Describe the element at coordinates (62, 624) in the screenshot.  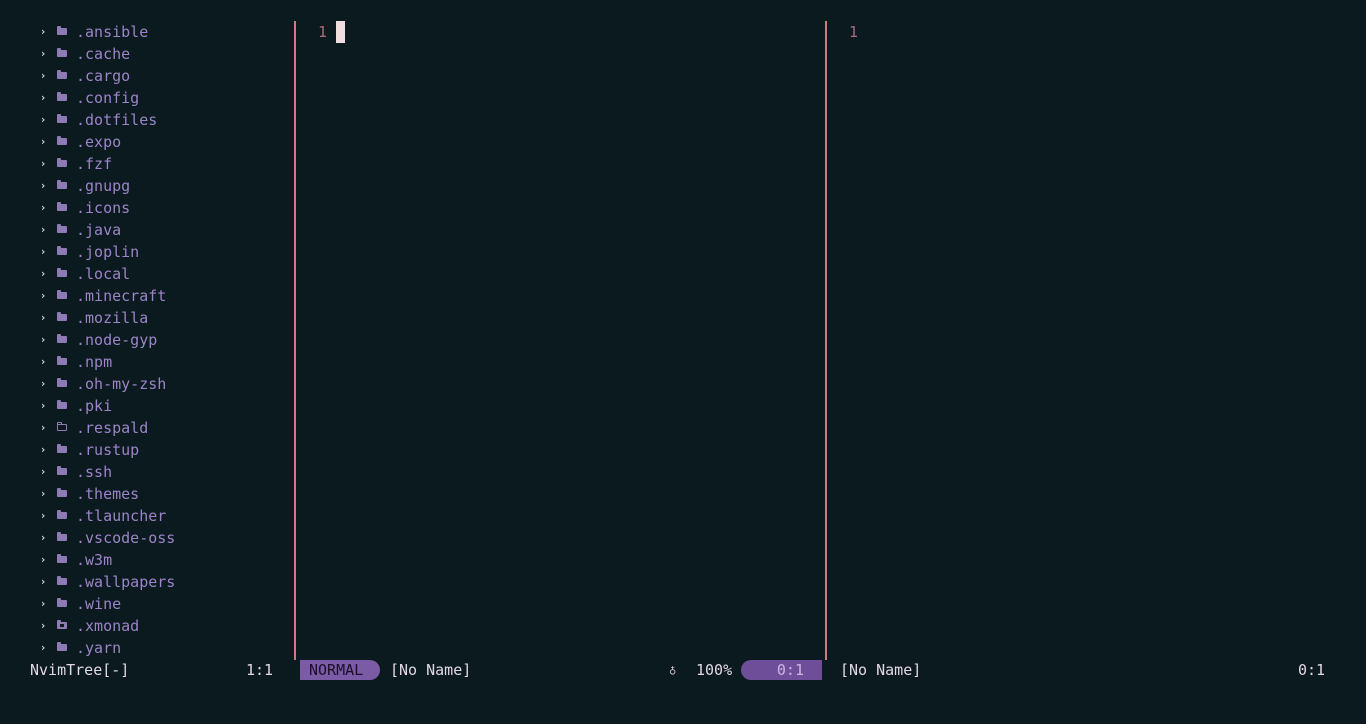
I see `git-folder-icon` at that location.